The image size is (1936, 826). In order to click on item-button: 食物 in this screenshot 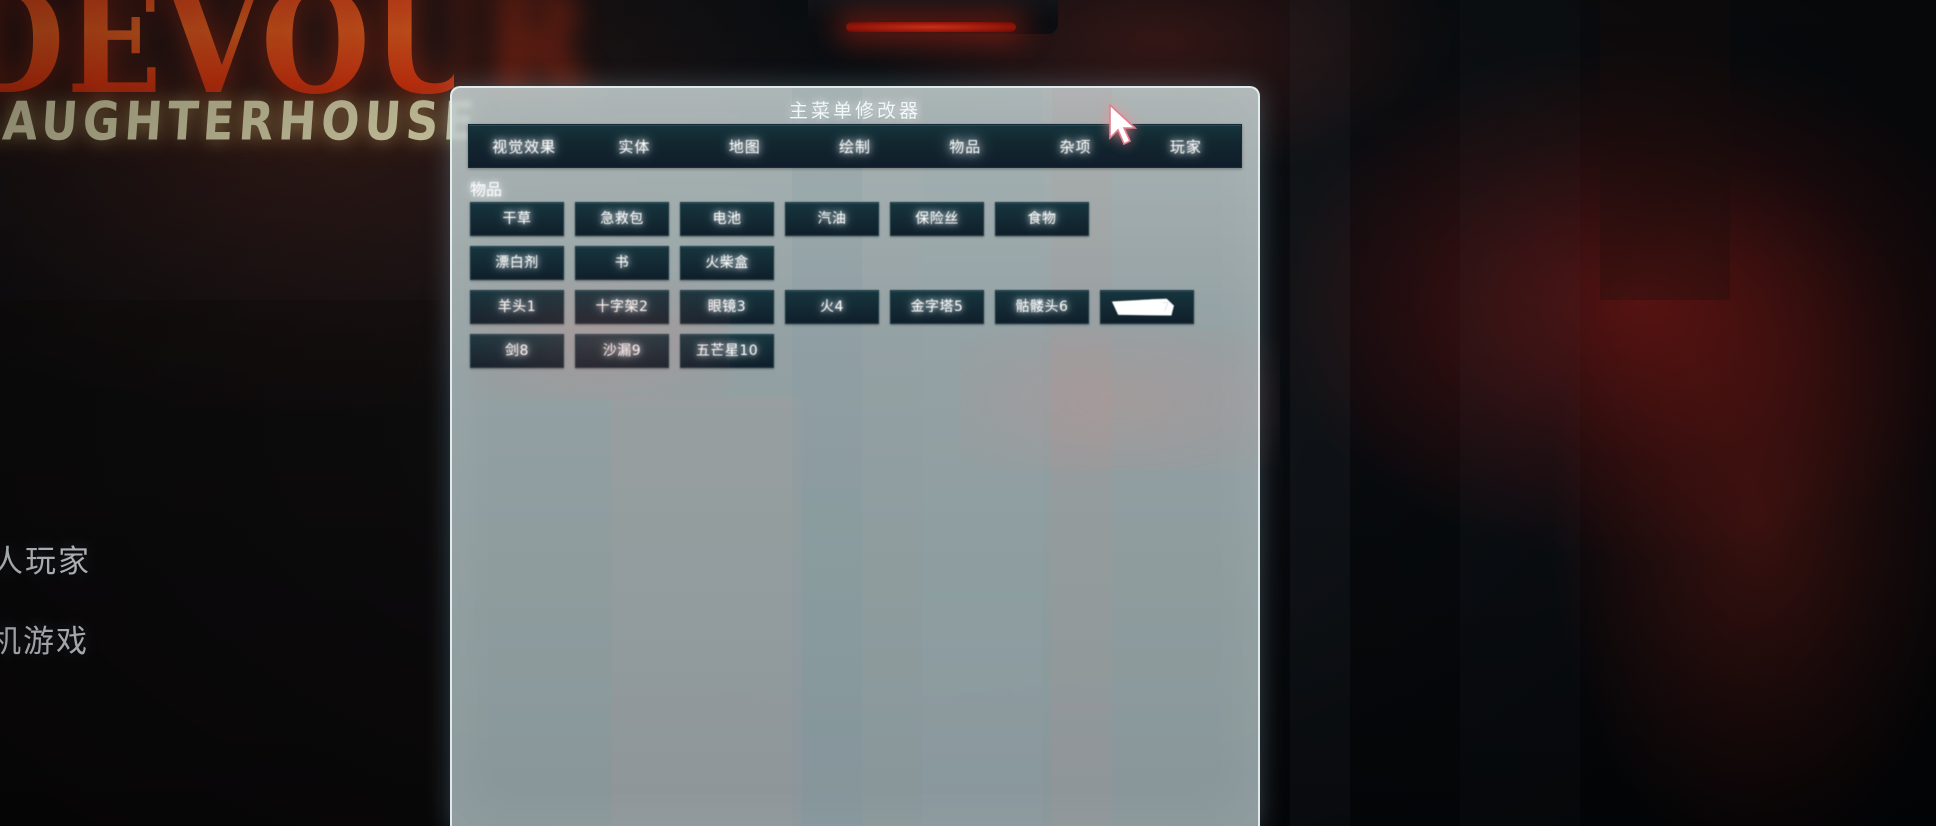, I will do `click(1042, 219)`.